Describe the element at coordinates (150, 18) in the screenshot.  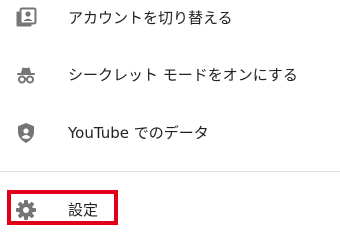
I see `switch-account-label: アカウントを切り替える` at that location.